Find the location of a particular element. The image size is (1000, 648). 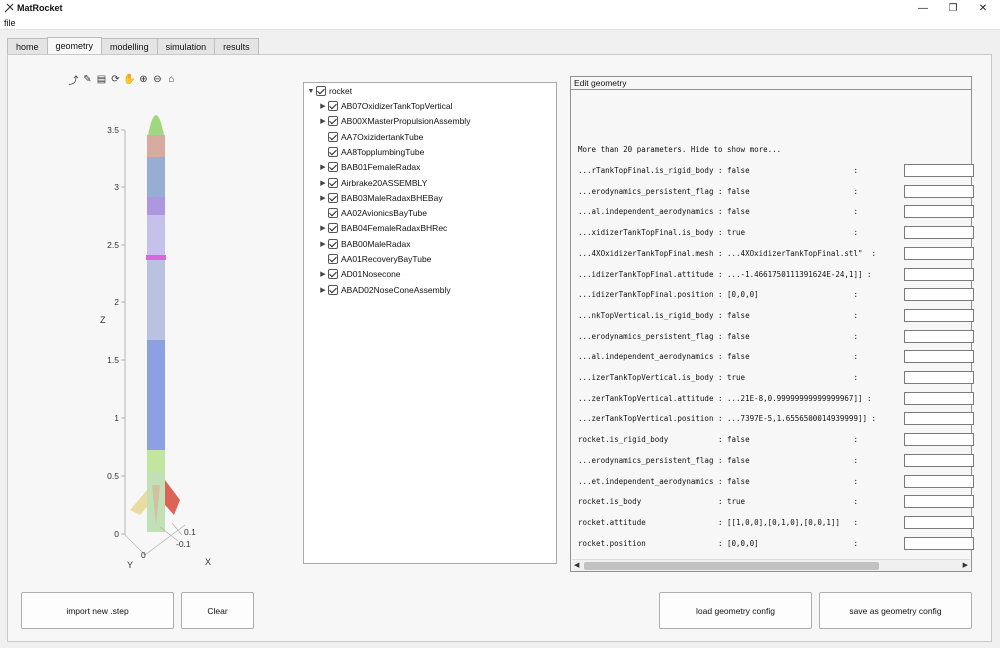

import-step-button: import new .step is located at coordinates (97, 610).